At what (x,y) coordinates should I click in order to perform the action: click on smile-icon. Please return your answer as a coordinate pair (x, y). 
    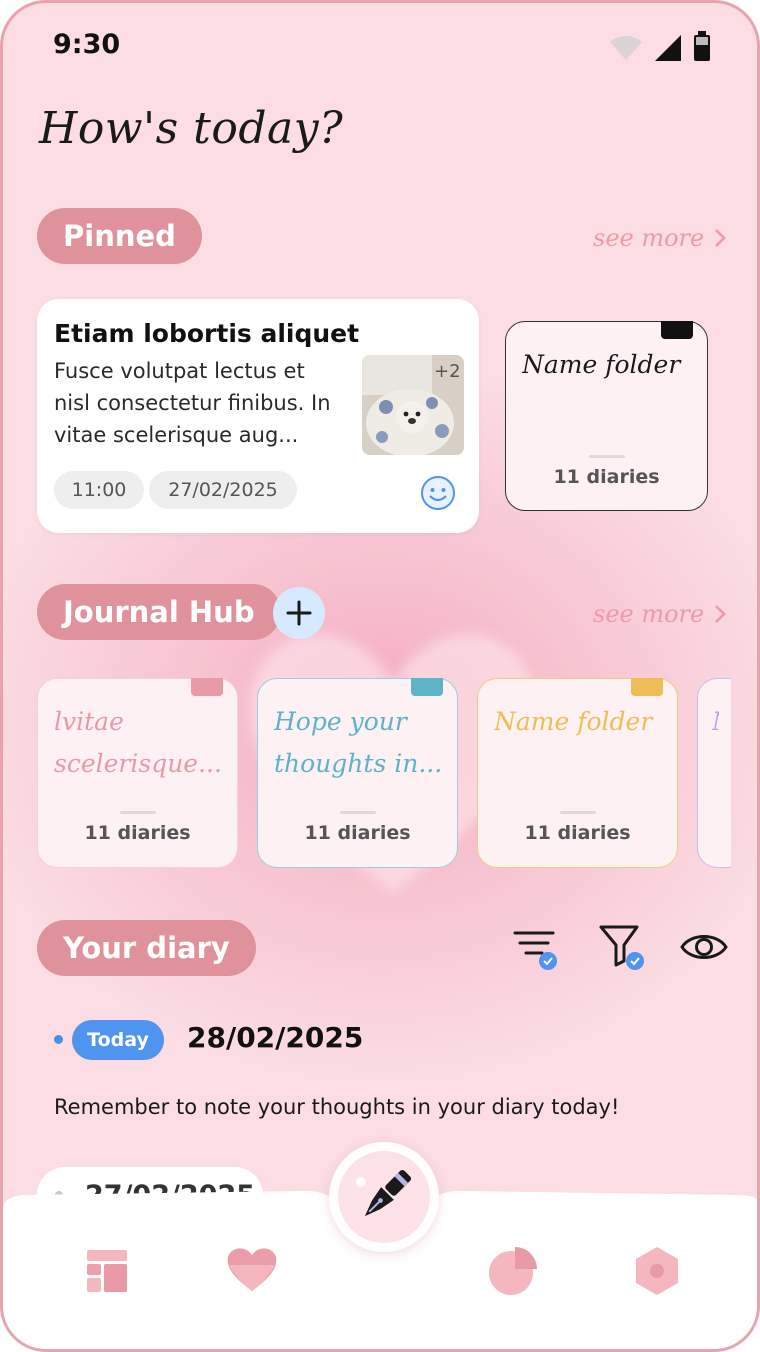
    Looking at the image, I should click on (438, 493).